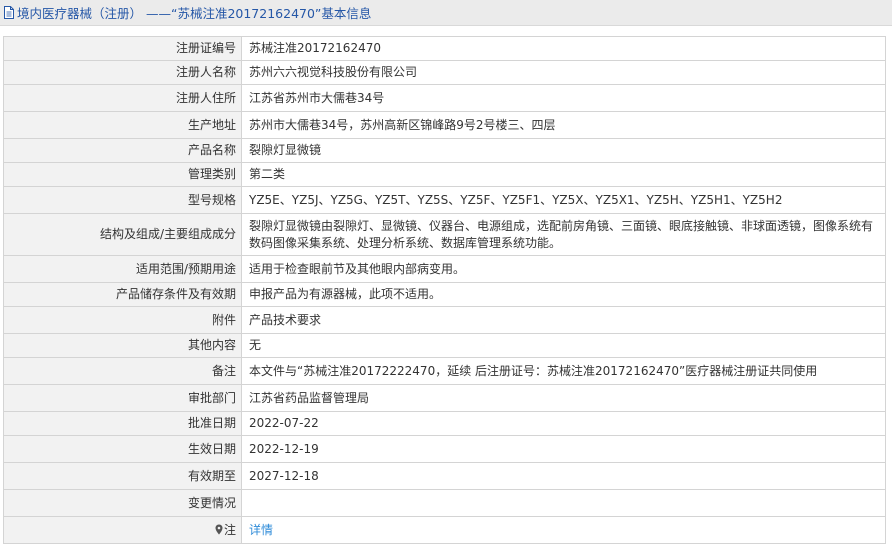 The height and width of the screenshot is (550, 892). I want to click on details-link: 详情, so click(261, 530).